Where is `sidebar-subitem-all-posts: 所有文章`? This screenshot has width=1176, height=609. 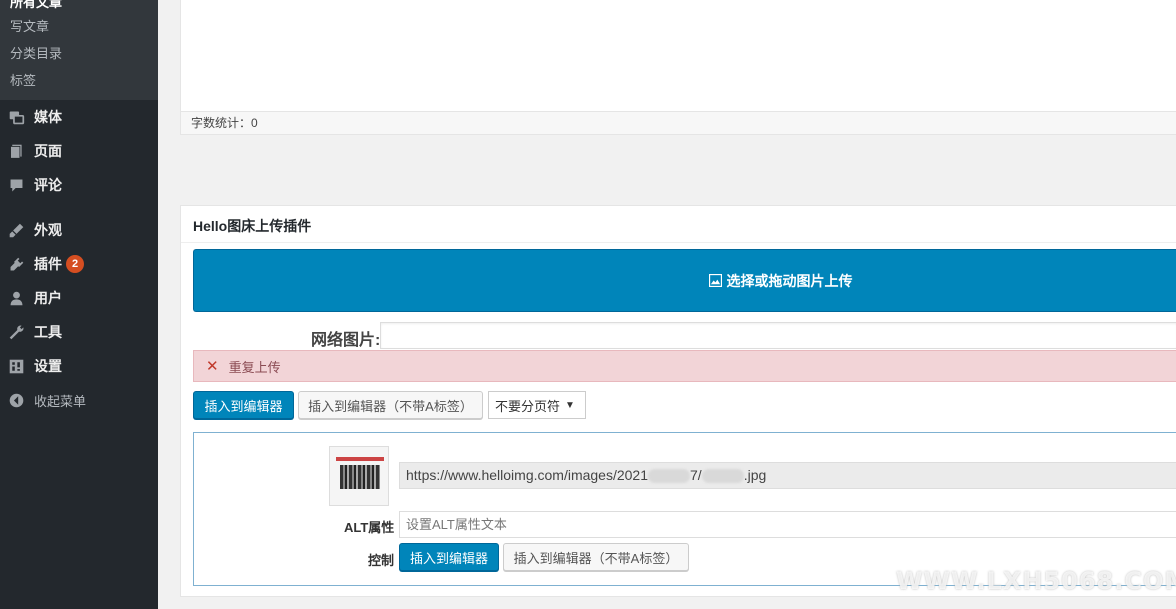 sidebar-subitem-all-posts: 所有文章 is located at coordinates (36, 5).